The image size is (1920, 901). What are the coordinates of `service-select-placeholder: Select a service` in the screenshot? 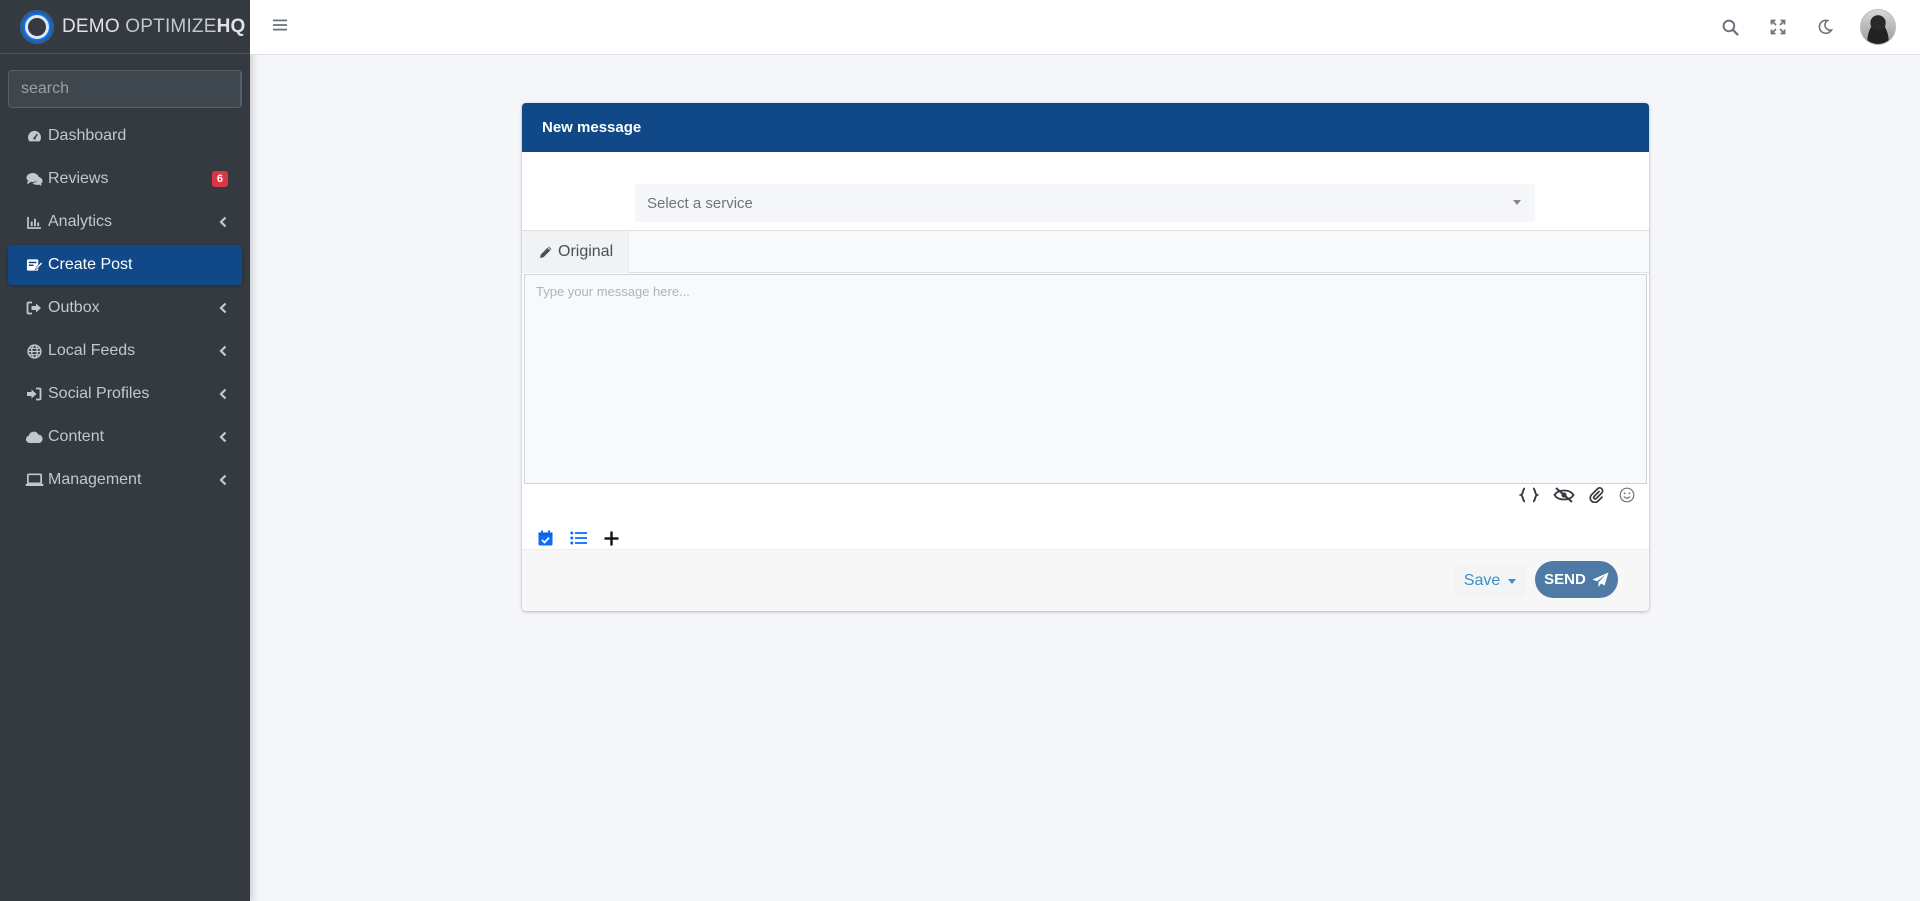 It's located at (700, 203).